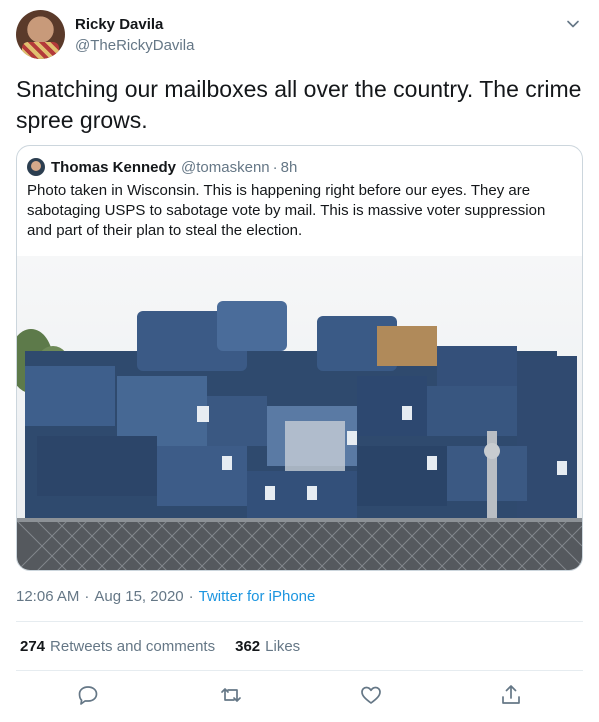  What do you see at coordinates (371, 695) in the screenshot?
I see `heart-icon` at bounding box center [371, 695].